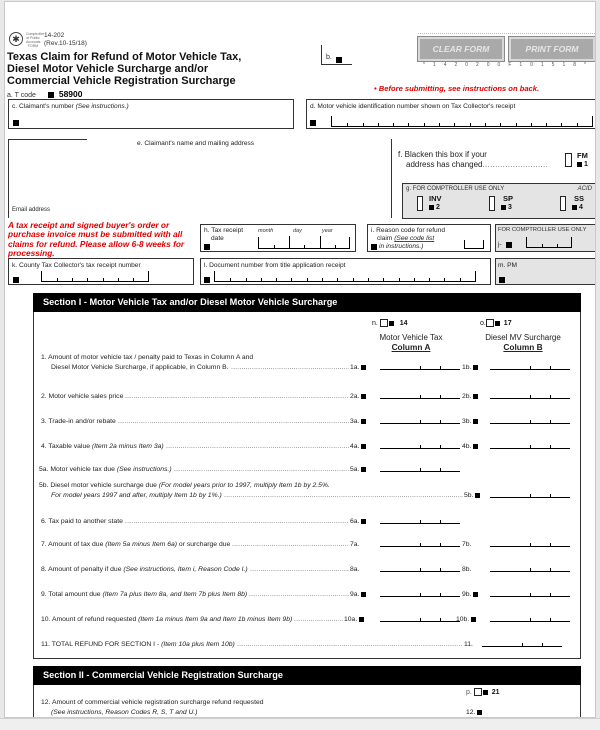 The width and height of the screenshot is (600, 730). What do you see at coordinates (54, 35) in the screenshot?
I see `form-number: 14-202` at bounding box center [54, 35].